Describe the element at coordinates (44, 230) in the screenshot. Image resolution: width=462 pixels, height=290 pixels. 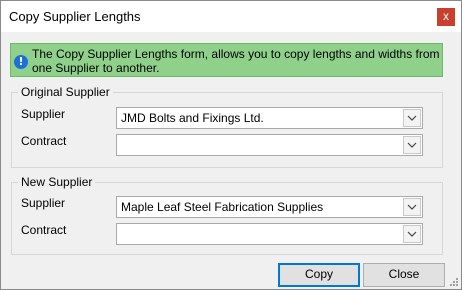
I see `new-contract-label: Contract` at that location.